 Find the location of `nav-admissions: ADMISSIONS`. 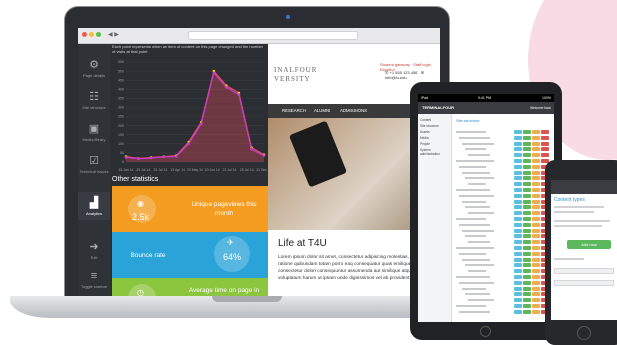

nav-admissions: ADMISSIONS is located at coordinates (353, 110).